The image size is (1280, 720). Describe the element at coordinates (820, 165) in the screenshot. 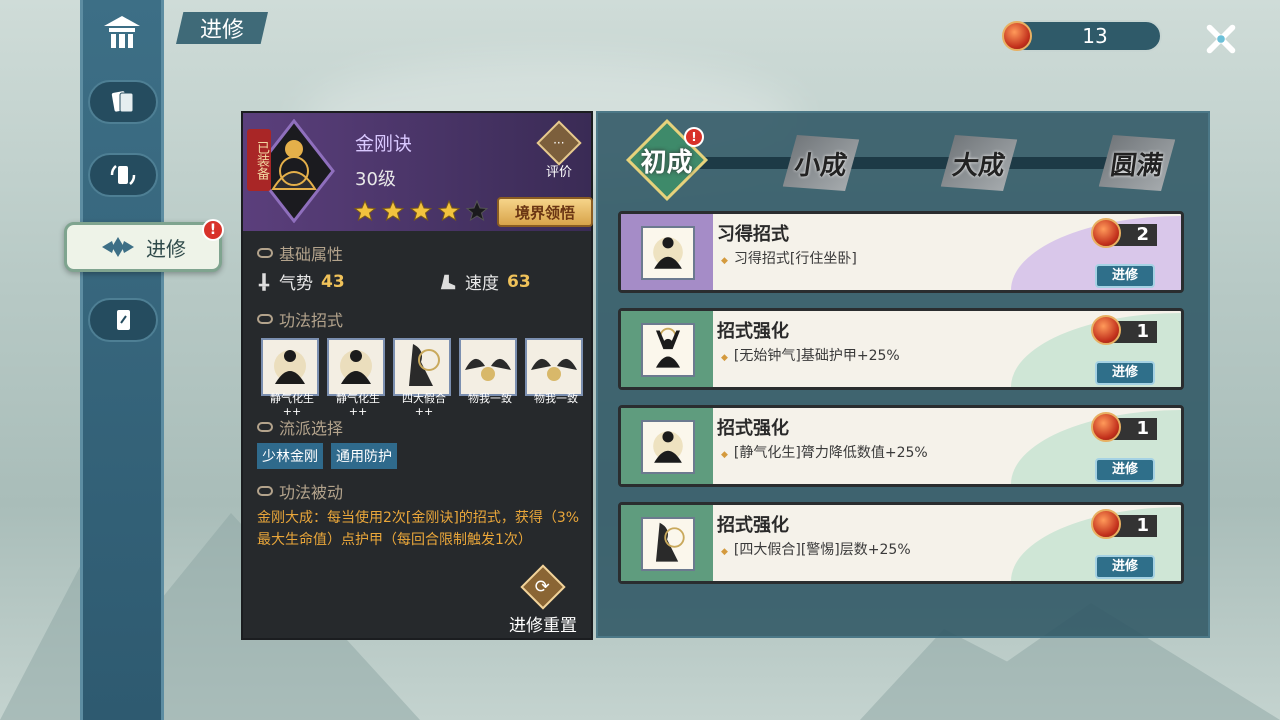

I see `stage-label: 小成` at that location.